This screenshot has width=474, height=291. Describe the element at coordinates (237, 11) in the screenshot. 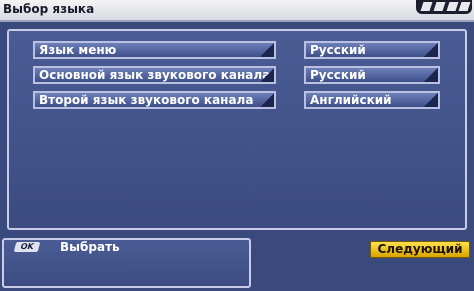

I see `title-bar: Выбор языка` at that location.